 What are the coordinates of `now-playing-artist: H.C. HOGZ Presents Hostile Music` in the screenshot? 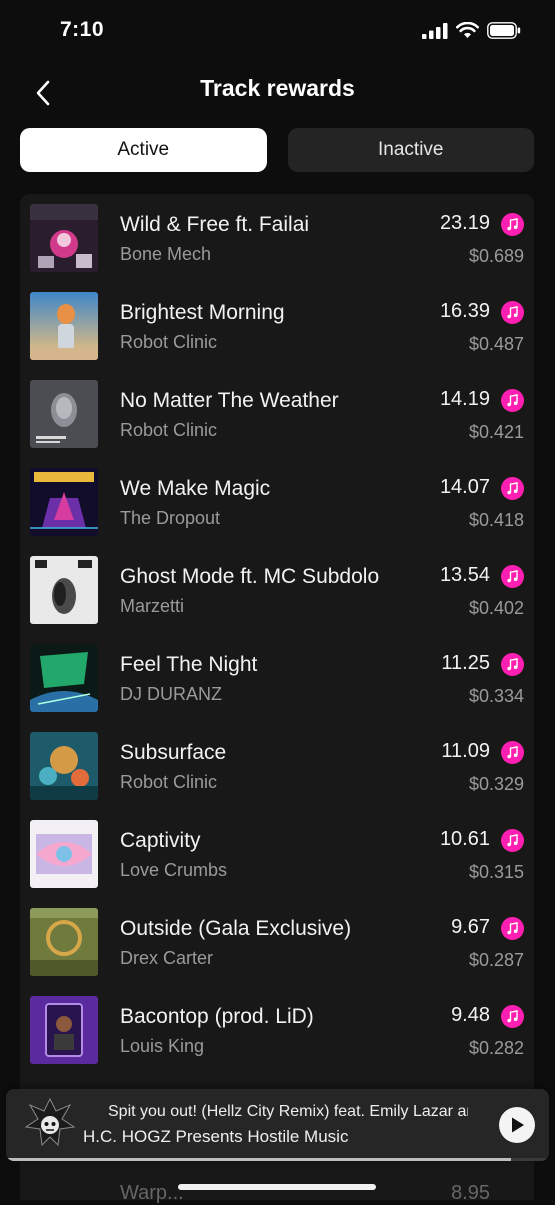 It's located at (216, 1136).